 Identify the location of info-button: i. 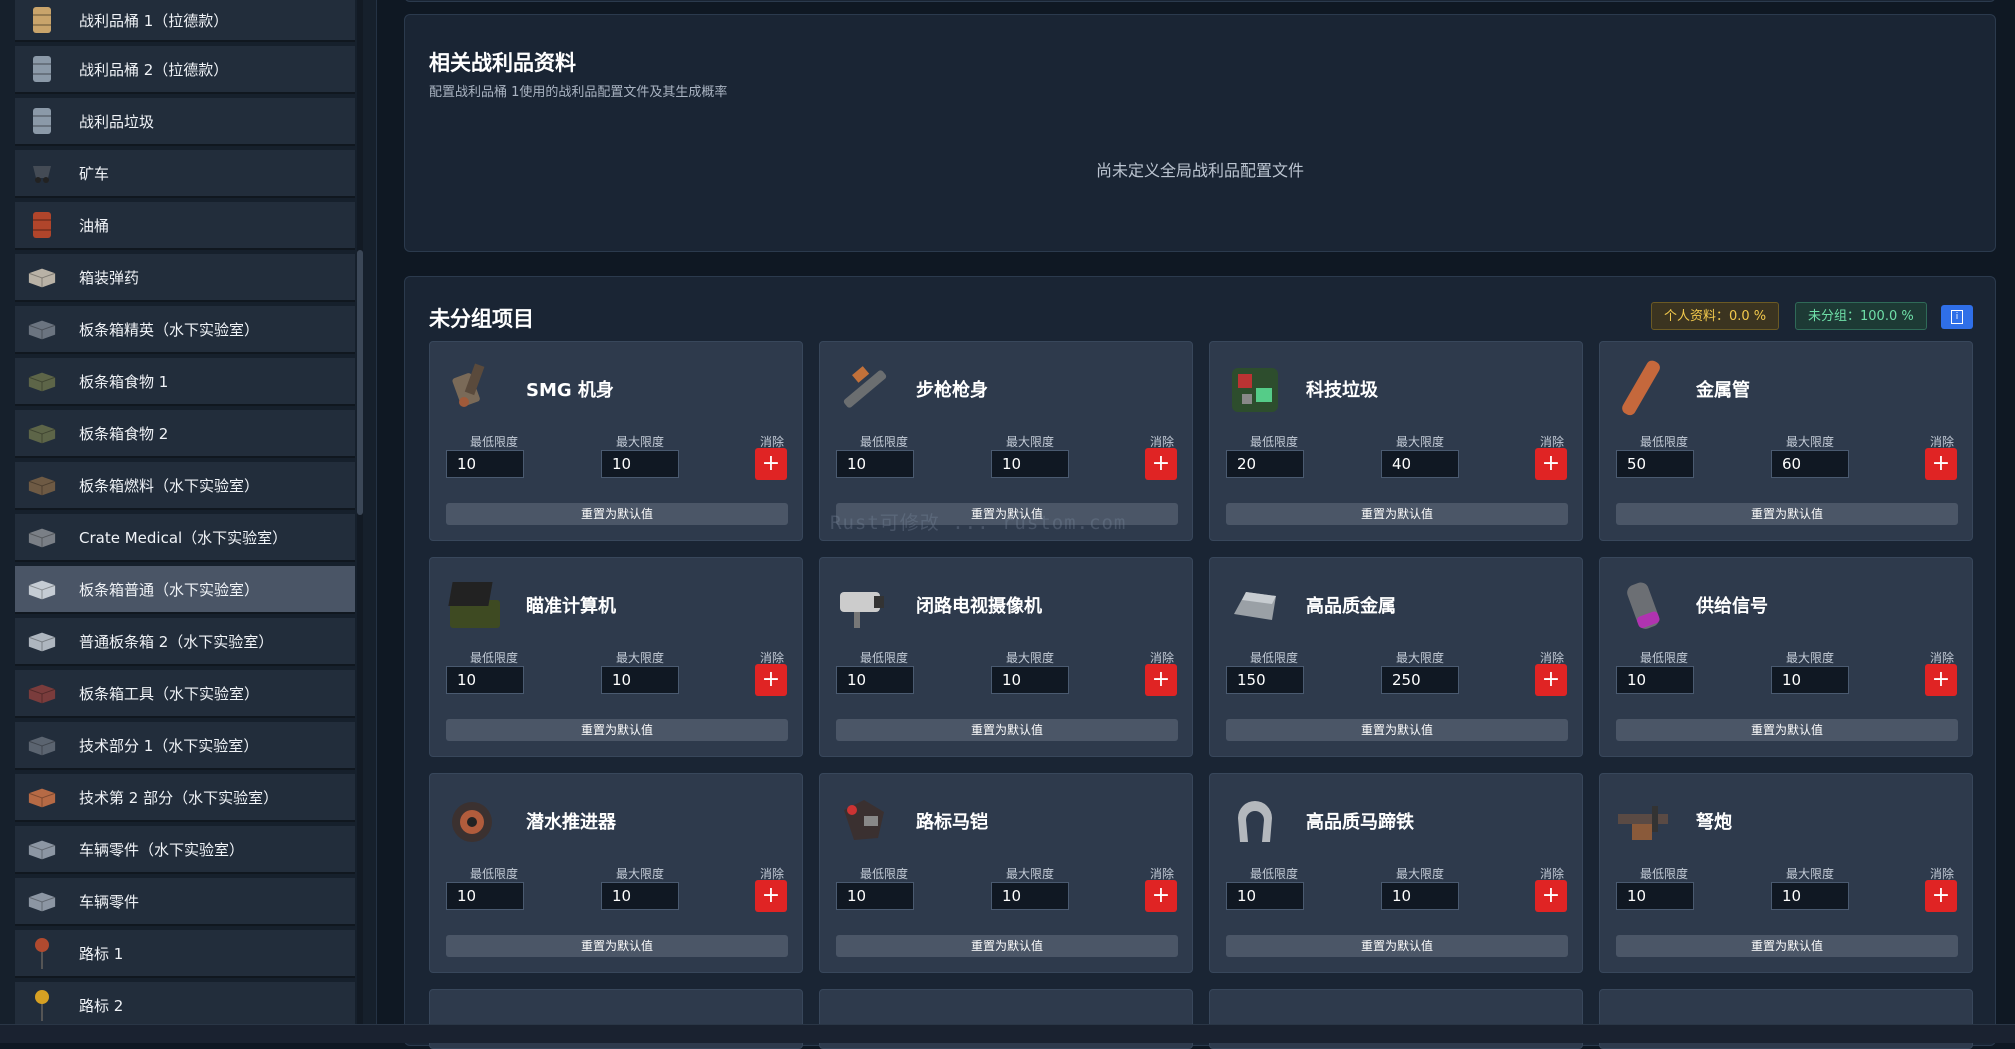
(1957, 317).